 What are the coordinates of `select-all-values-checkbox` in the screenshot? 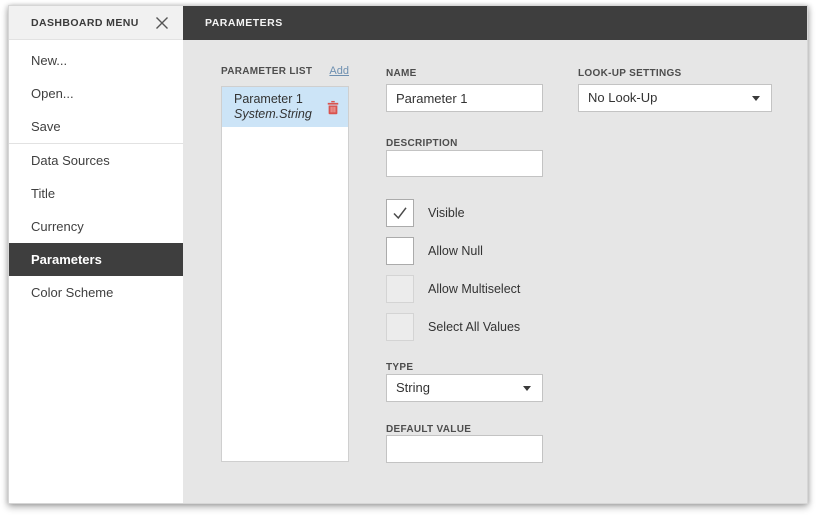 It's located at (400, 327).